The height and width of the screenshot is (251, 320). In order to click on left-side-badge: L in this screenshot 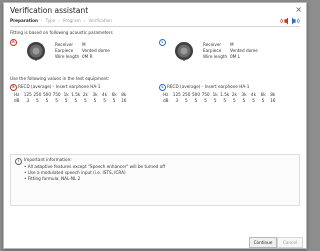, I will do `click(162, 42)`.